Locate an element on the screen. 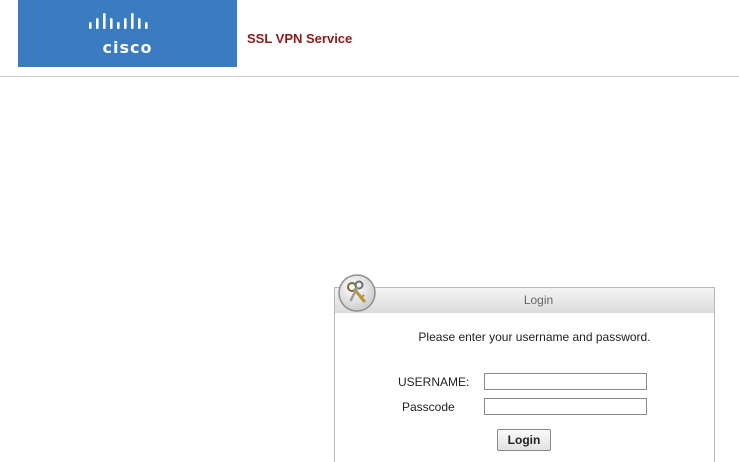  login-button: Login is located at coordinates (524, 440).